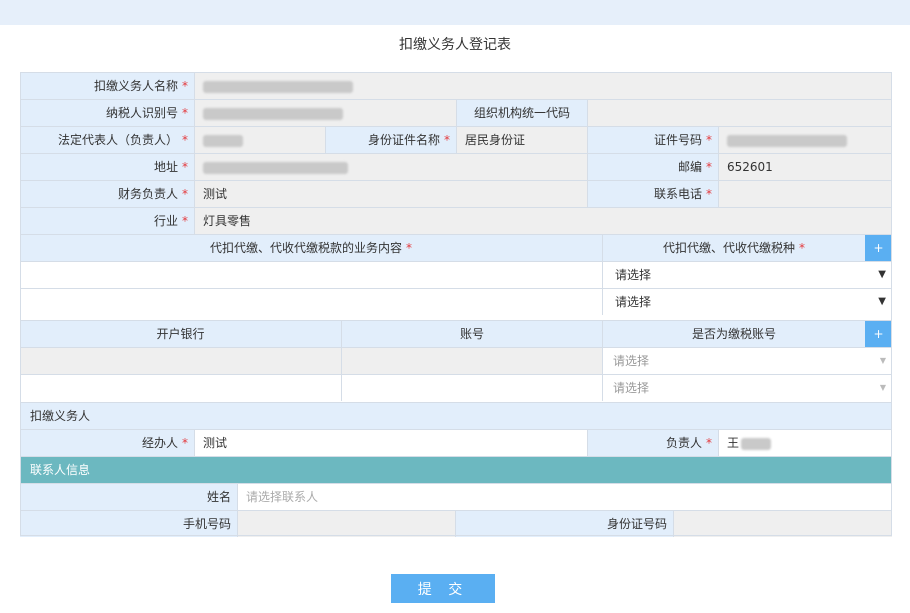  What do you see at coordinates (740, 113) in the screenshot?
I see `org-code-field` at bounding box center [740, 113].